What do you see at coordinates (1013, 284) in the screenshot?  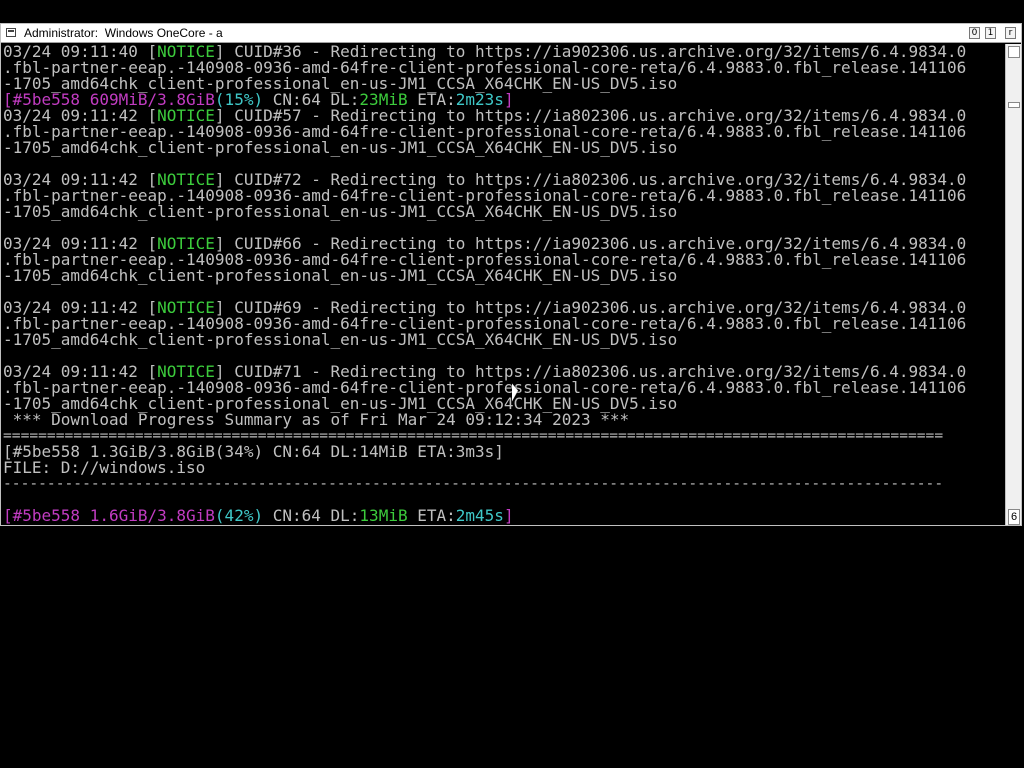 I see `vertical-scrollbar: 6` at bounding box center [1013, 284].